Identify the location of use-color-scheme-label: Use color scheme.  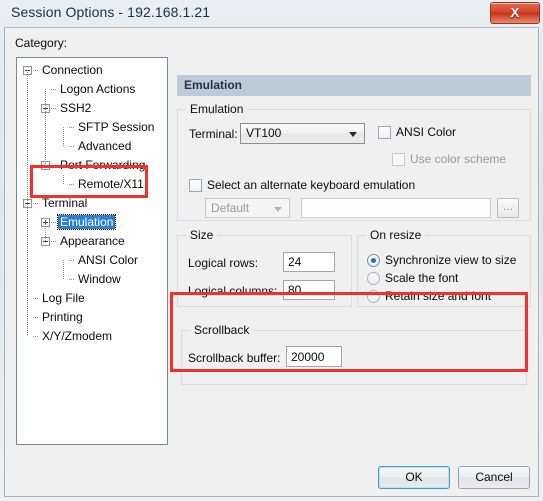
(458, 159).